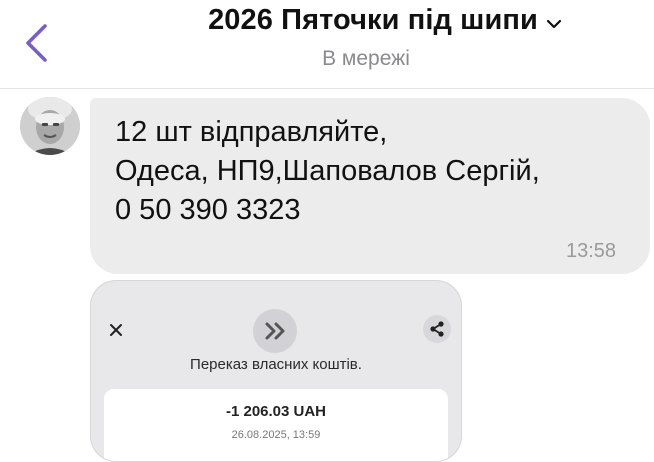 This screenshot has height=462, width=654. Describe the element at coordinates (116, 330) in the screenshot. I see `close-icon` at that location.